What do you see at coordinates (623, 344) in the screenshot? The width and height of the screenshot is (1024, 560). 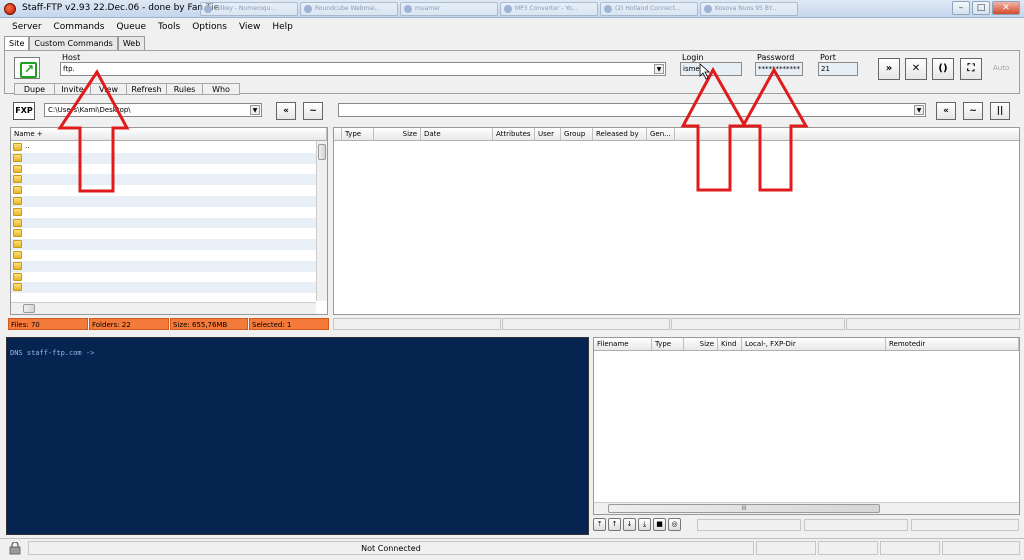 I see `column-filename: Filename` at bounding box center [623, 344].